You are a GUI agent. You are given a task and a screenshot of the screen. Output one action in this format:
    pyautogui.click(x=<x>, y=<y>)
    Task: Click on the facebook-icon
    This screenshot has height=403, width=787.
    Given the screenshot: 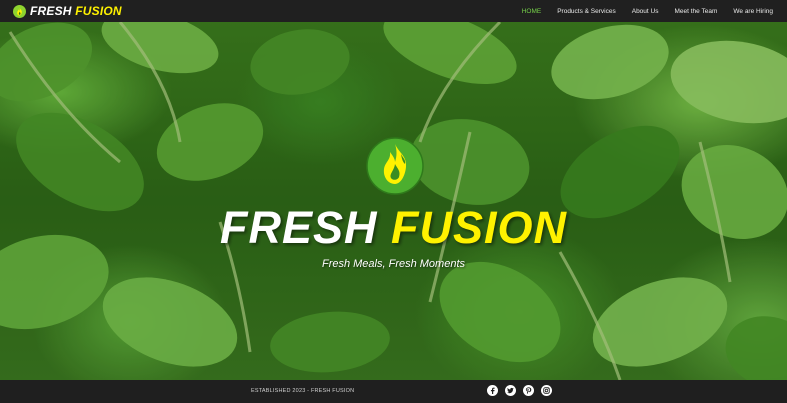 What is the action you would take?
    pyautogui.click(x=492, y=390)
    